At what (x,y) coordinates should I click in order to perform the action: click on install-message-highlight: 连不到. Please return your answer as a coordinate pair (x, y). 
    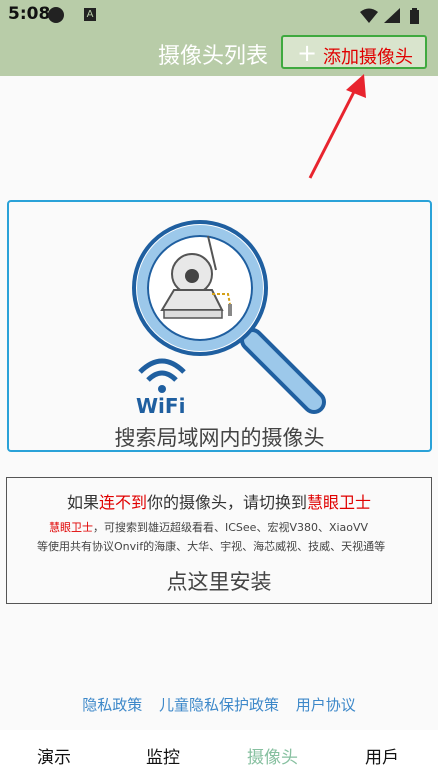
    Looking at the image, I should click on (122, 502).